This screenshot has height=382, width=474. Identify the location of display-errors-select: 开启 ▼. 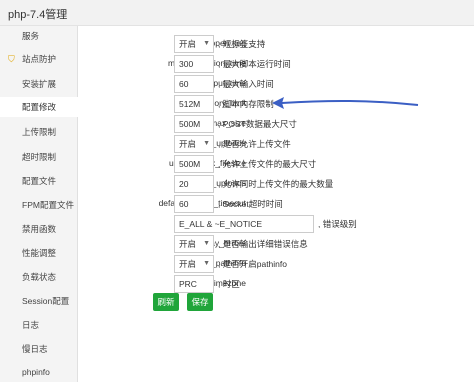
(194, 244).